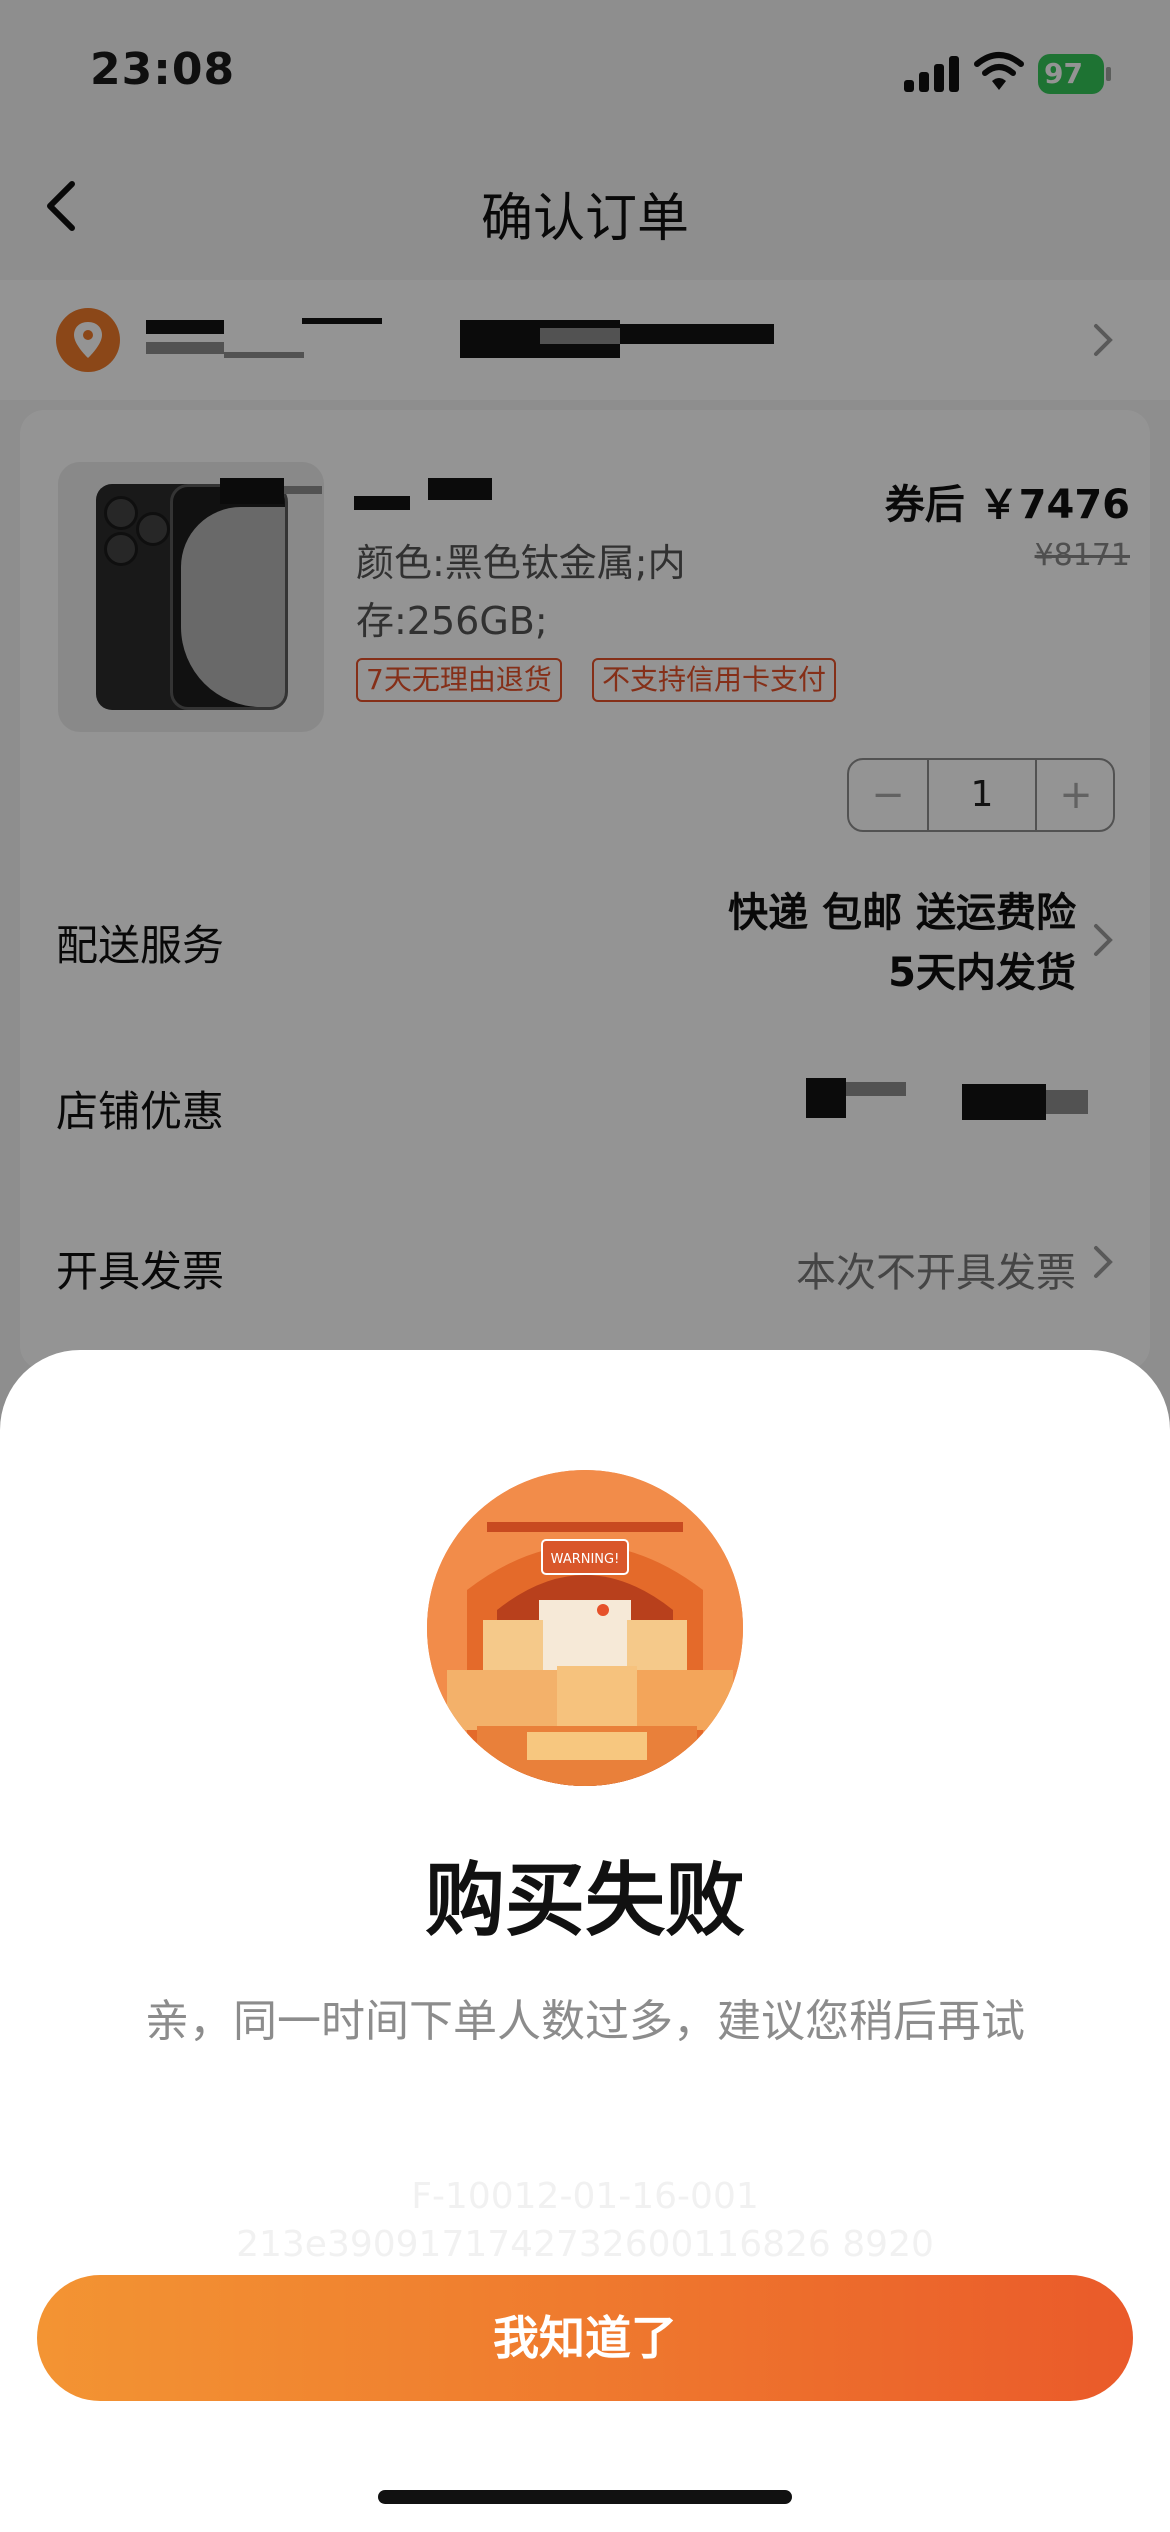 This screenshot has height=2532, width=1170. Describe the element at coordinates (585, 2196) in the screenshot. I see `error-code: F-10012-01-16-001` at that location.